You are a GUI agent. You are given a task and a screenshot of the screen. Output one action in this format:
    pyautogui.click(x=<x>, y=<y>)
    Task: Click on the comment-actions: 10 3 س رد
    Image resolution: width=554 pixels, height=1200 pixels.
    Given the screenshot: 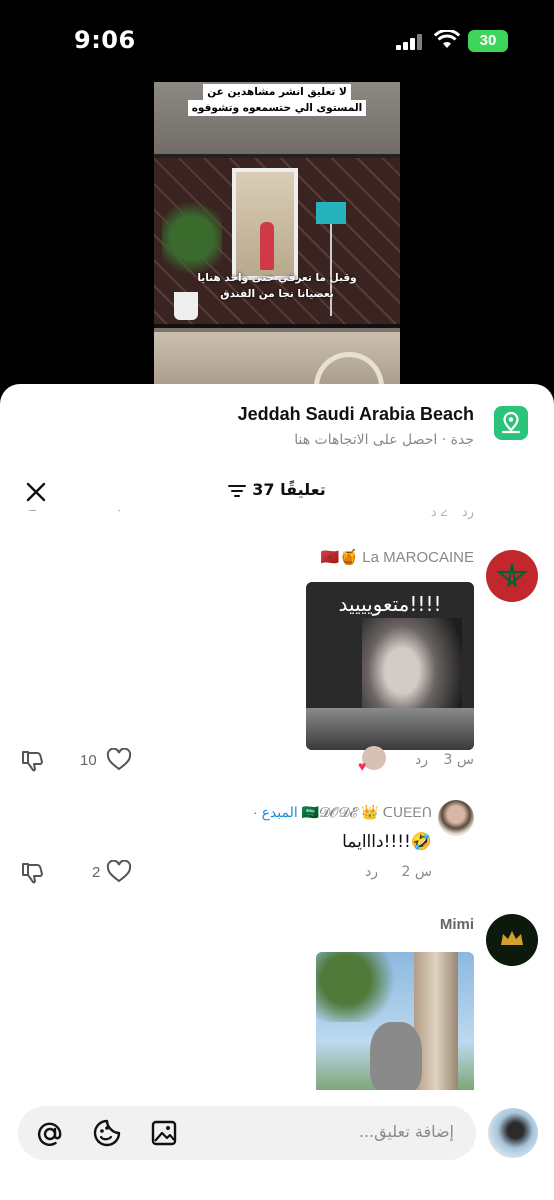 What is the action you would take?
    pyautogui.click(x=277, y=761)
    